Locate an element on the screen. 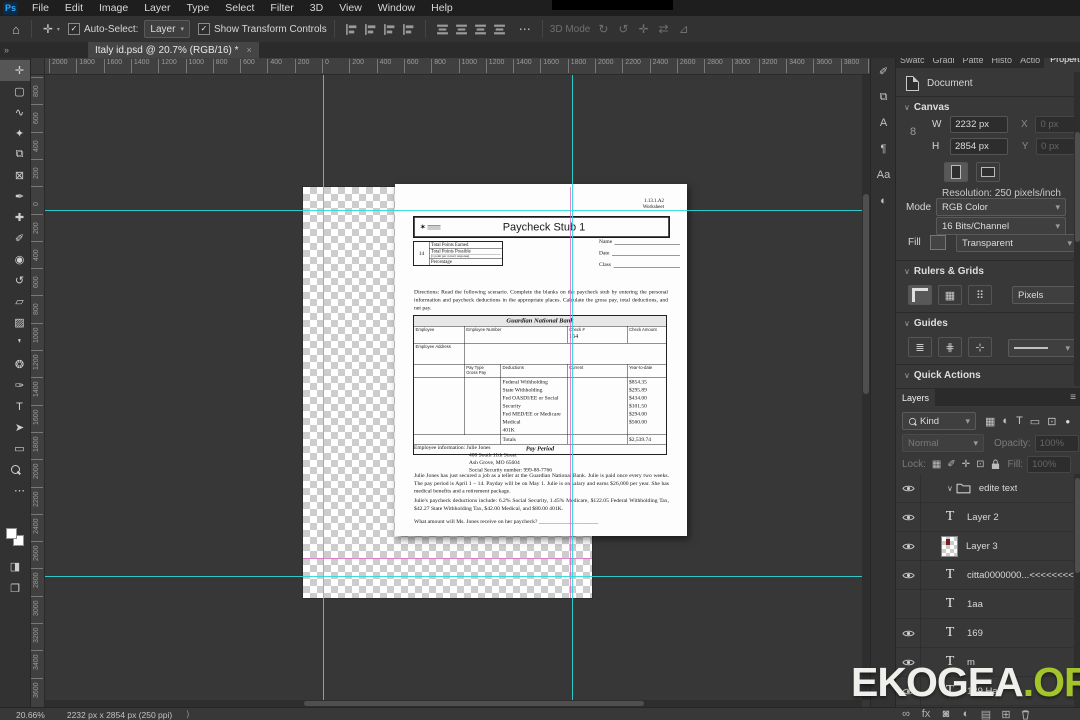 The height and width of the screenshot is (720, 1080). width-field: 2232 px is located at coordinates (979, 124).